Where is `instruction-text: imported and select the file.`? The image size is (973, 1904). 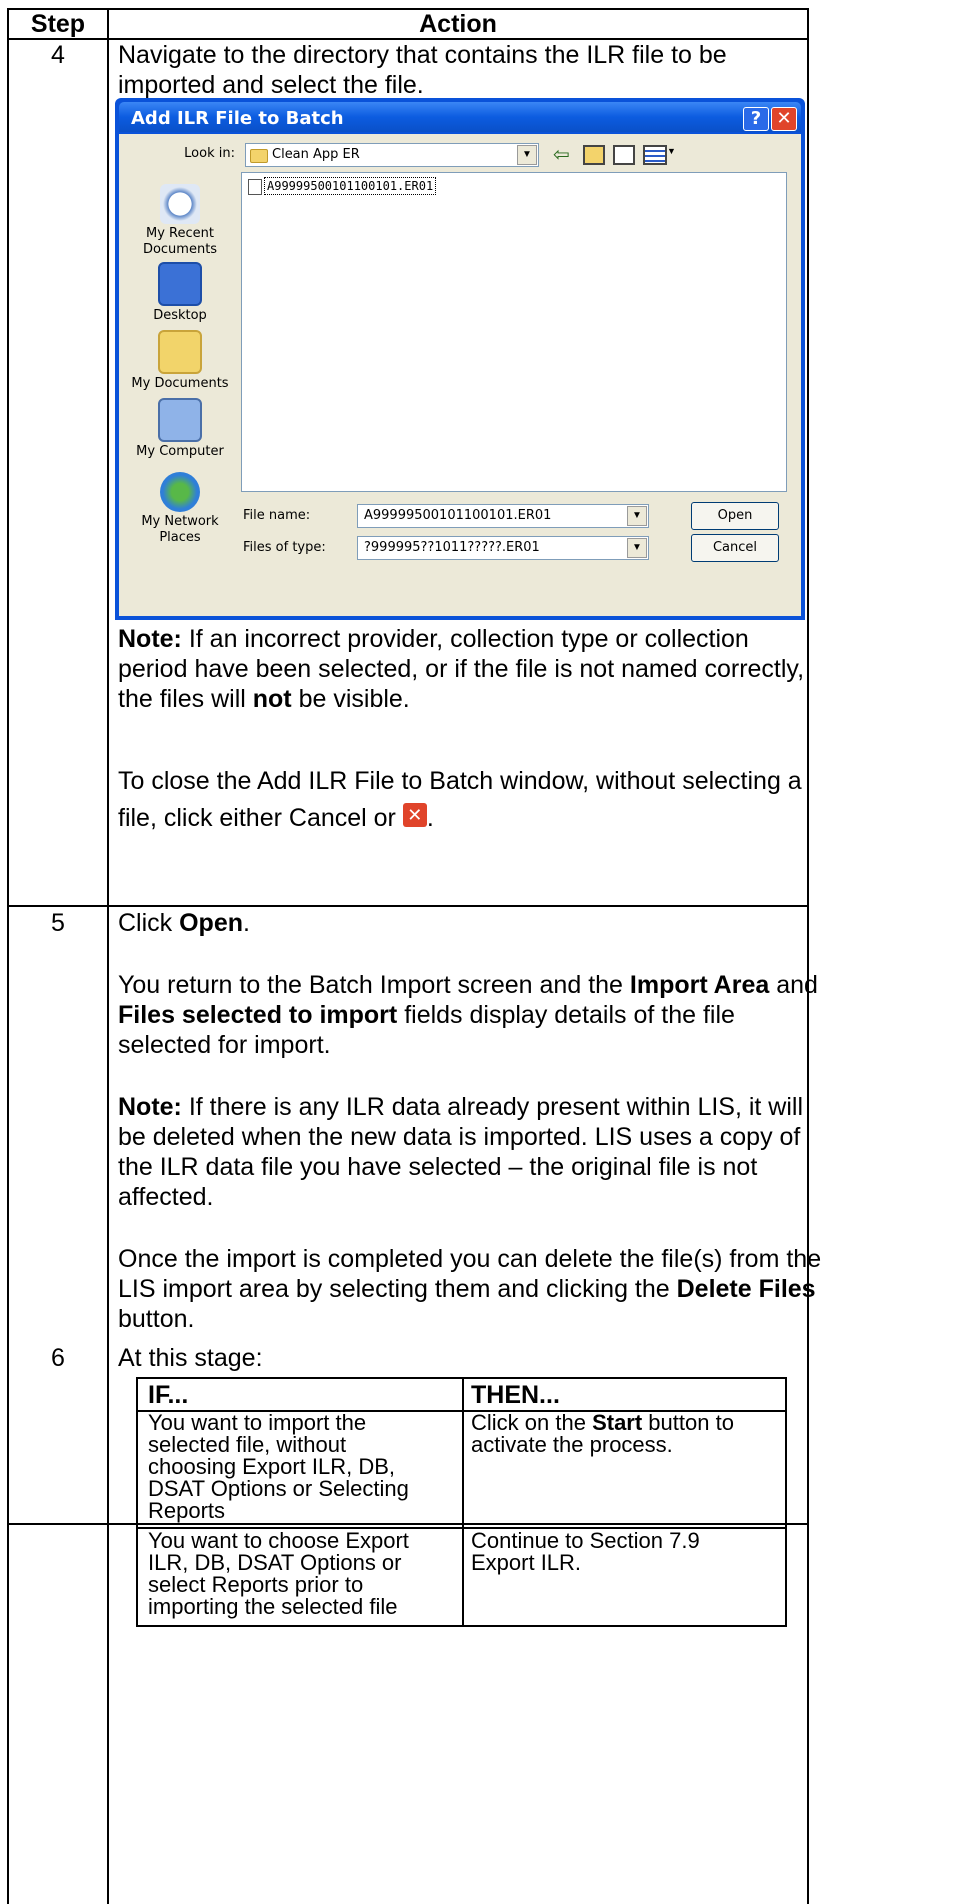 instruction-text: imported and select the file. is located at coordinates (271, 85).